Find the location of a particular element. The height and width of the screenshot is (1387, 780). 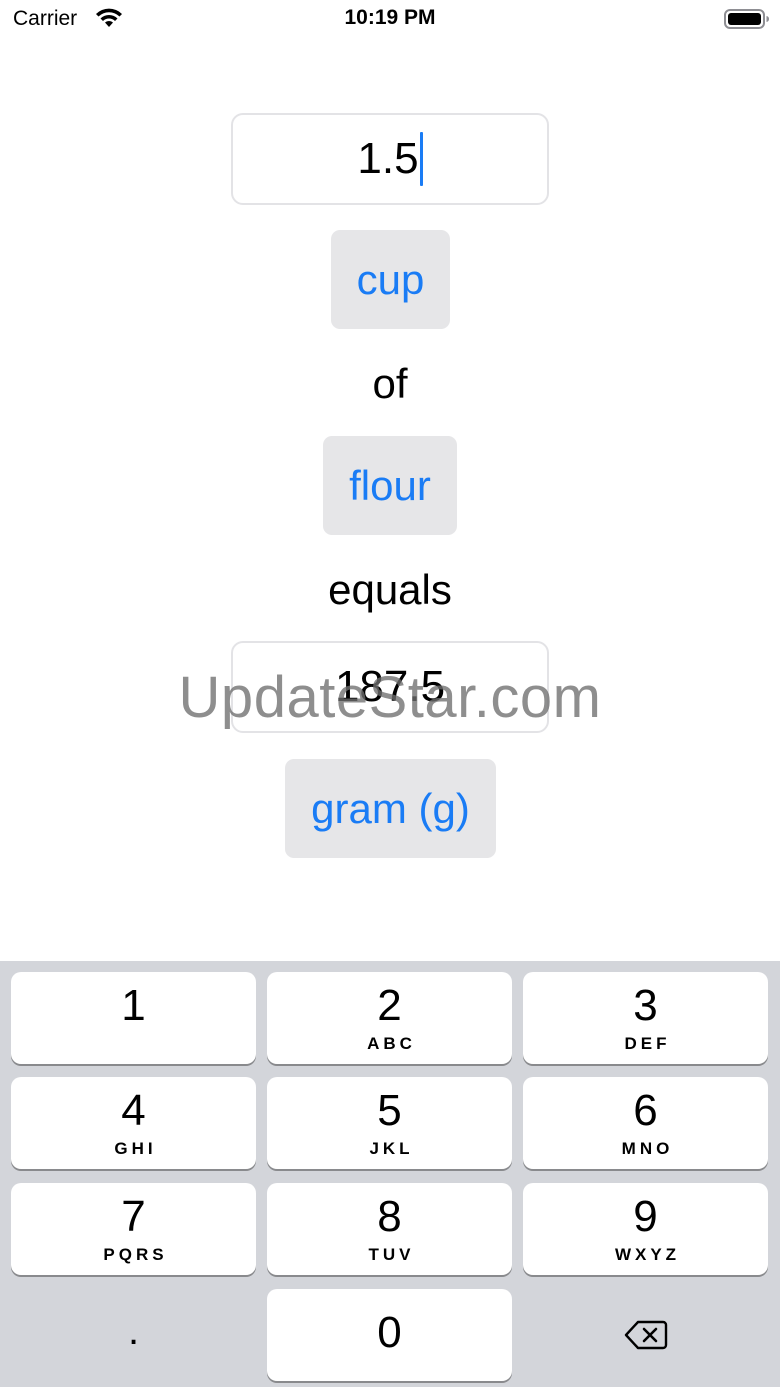

key-digit: 4 is located at coordinates (133, 1110).